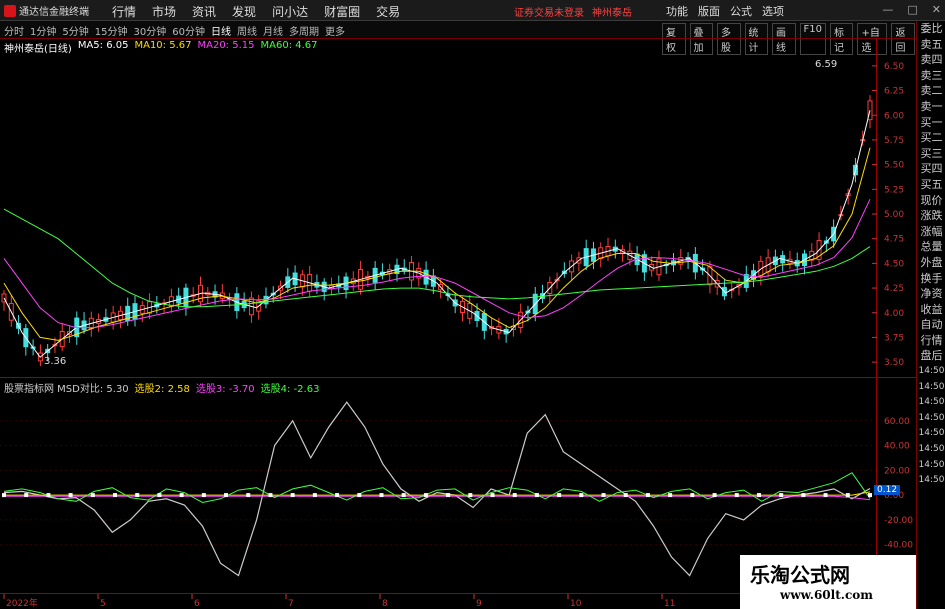 This screenshot has width=945, height=609. I want to click on side-panel-item: 涨幅, so click(931, 232).